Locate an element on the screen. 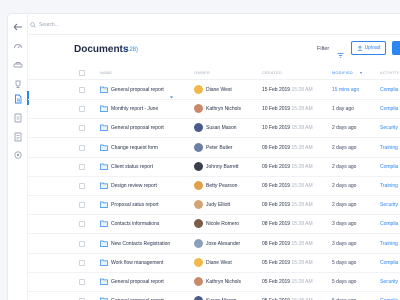 This screenshot has height=300, width=400. modified-time: 15 mins ago is located at coordinates (346, 90).